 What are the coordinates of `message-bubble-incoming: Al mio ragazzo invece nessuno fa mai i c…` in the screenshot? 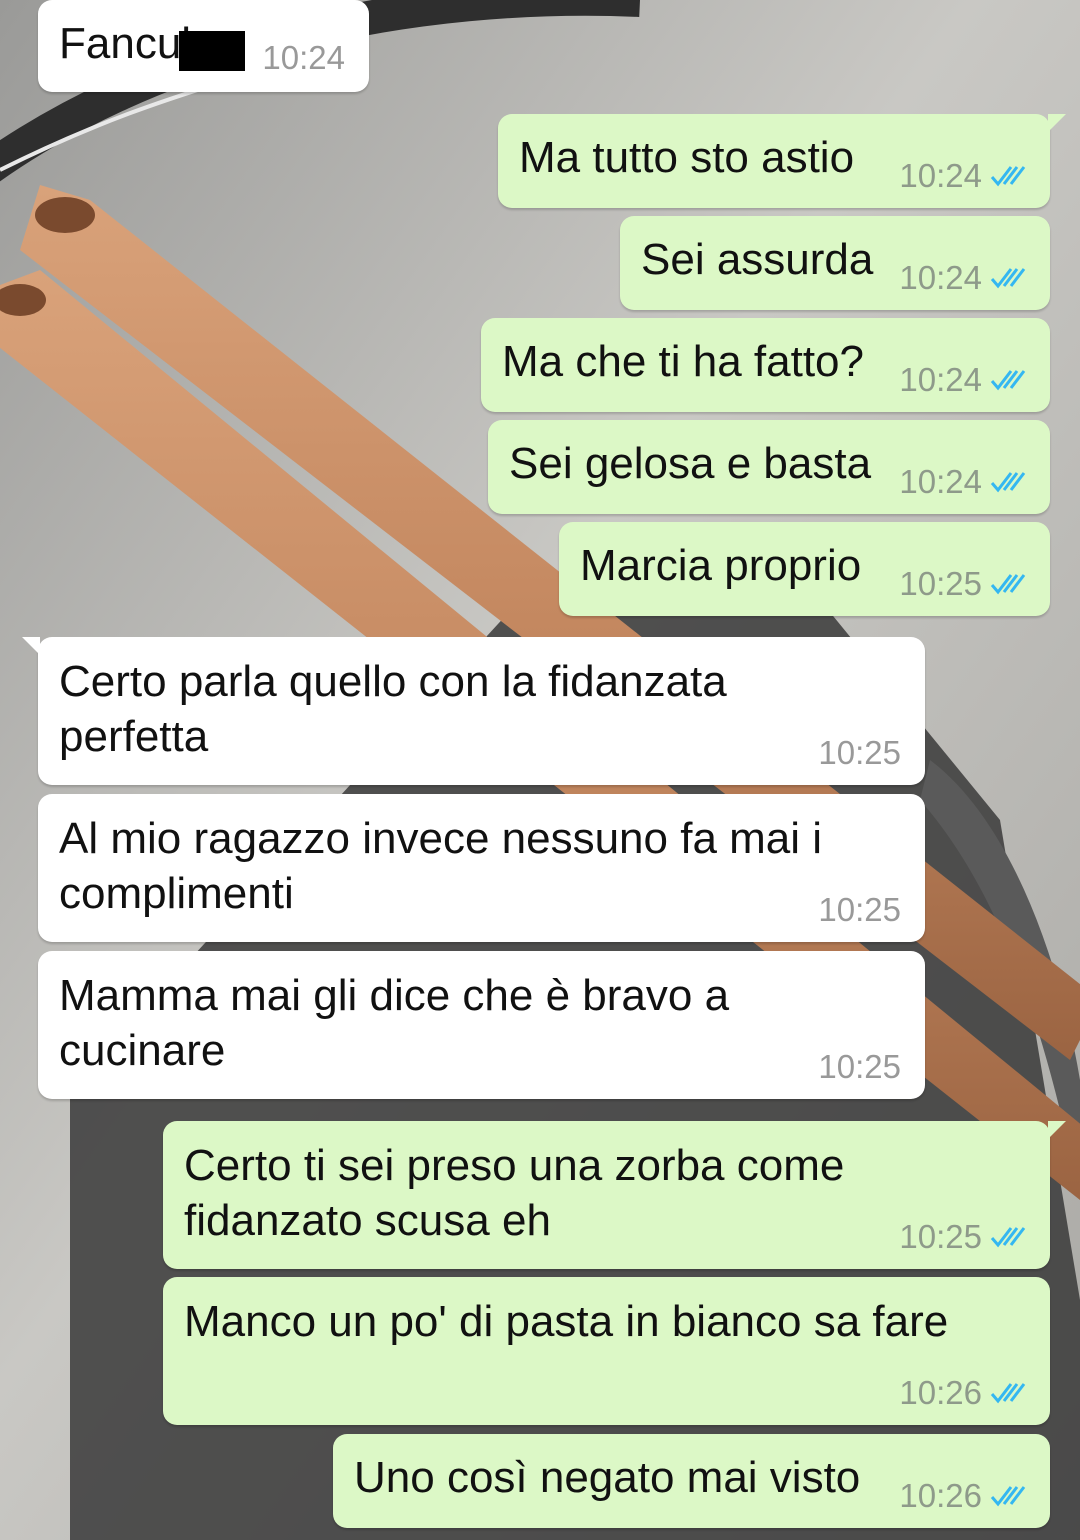 It's located at (481, 868).